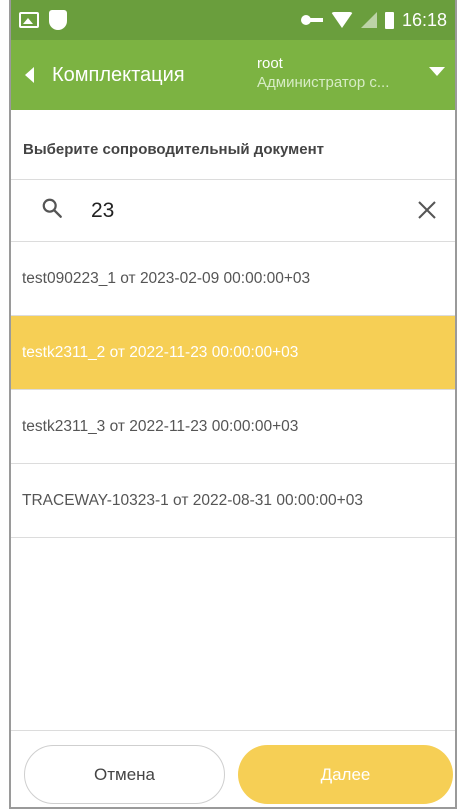  What do you see at coordinates (29, 20) in the screenshot?
I see `image-icon` at bounding box center [29, 20].